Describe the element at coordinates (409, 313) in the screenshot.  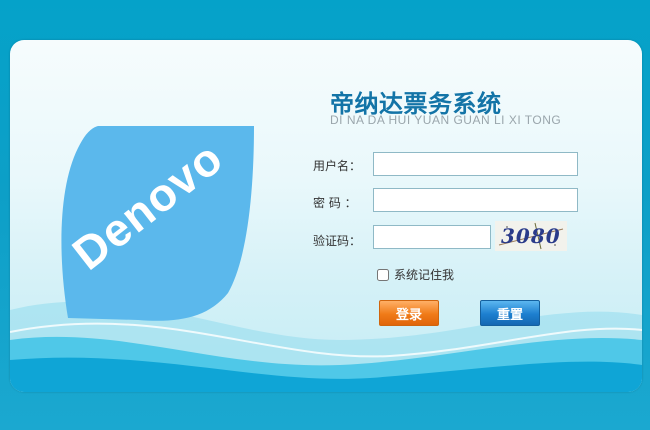
I see `login-button: 登录` at that location.